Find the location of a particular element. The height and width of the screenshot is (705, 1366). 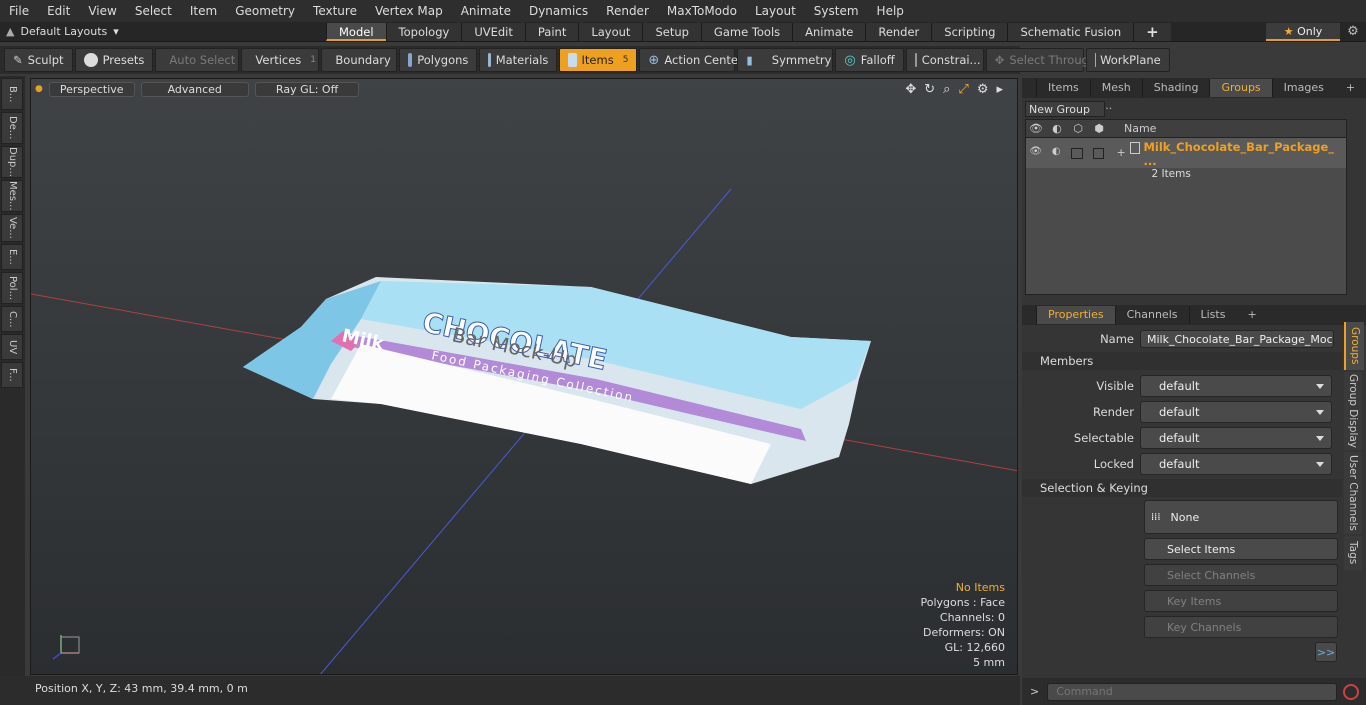

move-icon: ✥ is located at coordinates (910, 89).